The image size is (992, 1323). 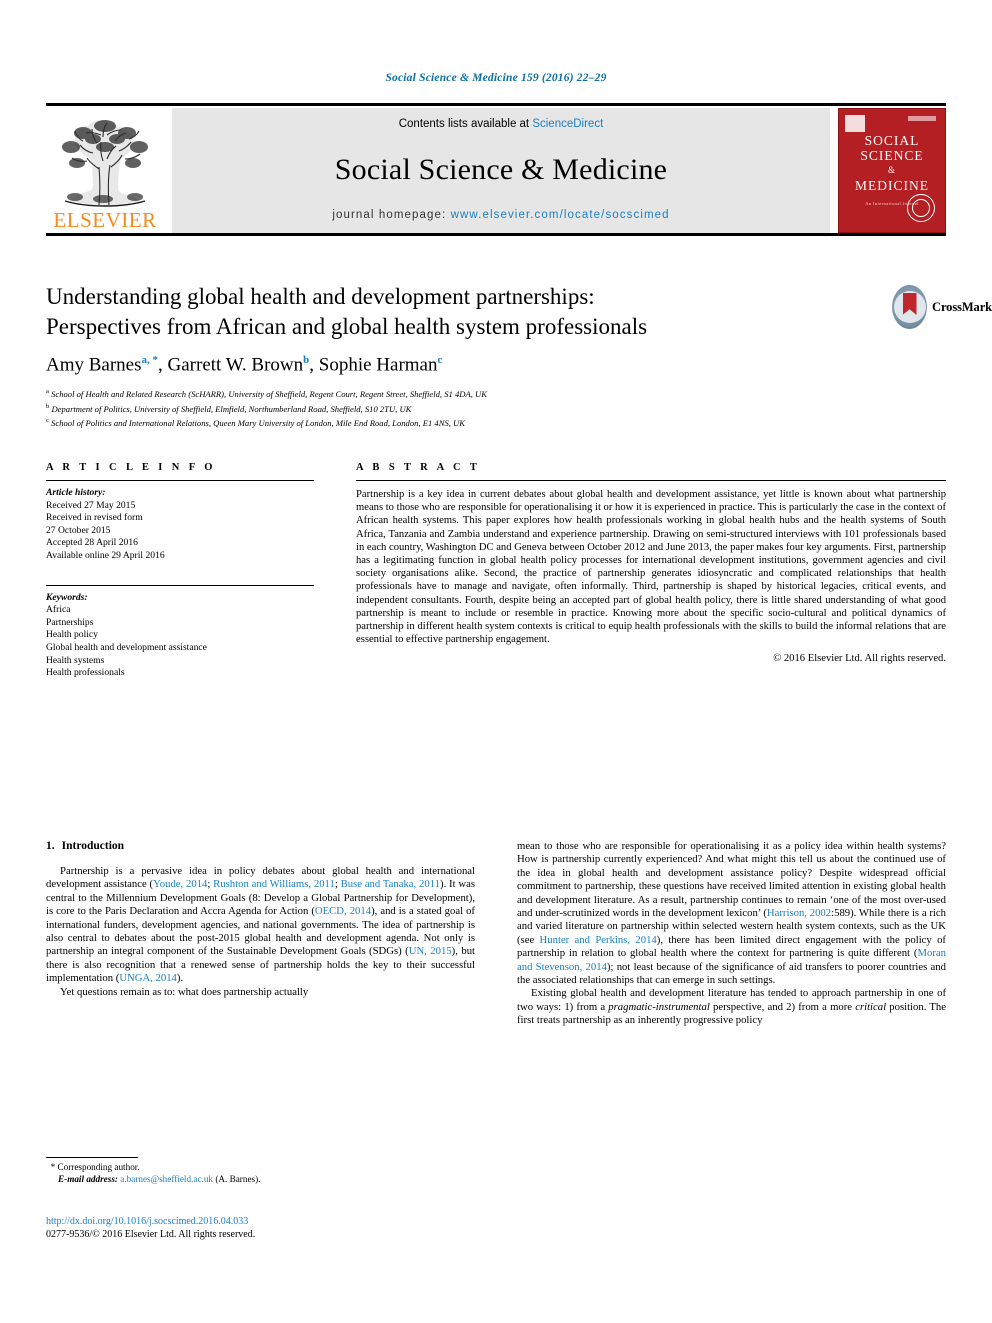 I want to click on cover-line2: SCIENCE, so click(x=892, y=155).